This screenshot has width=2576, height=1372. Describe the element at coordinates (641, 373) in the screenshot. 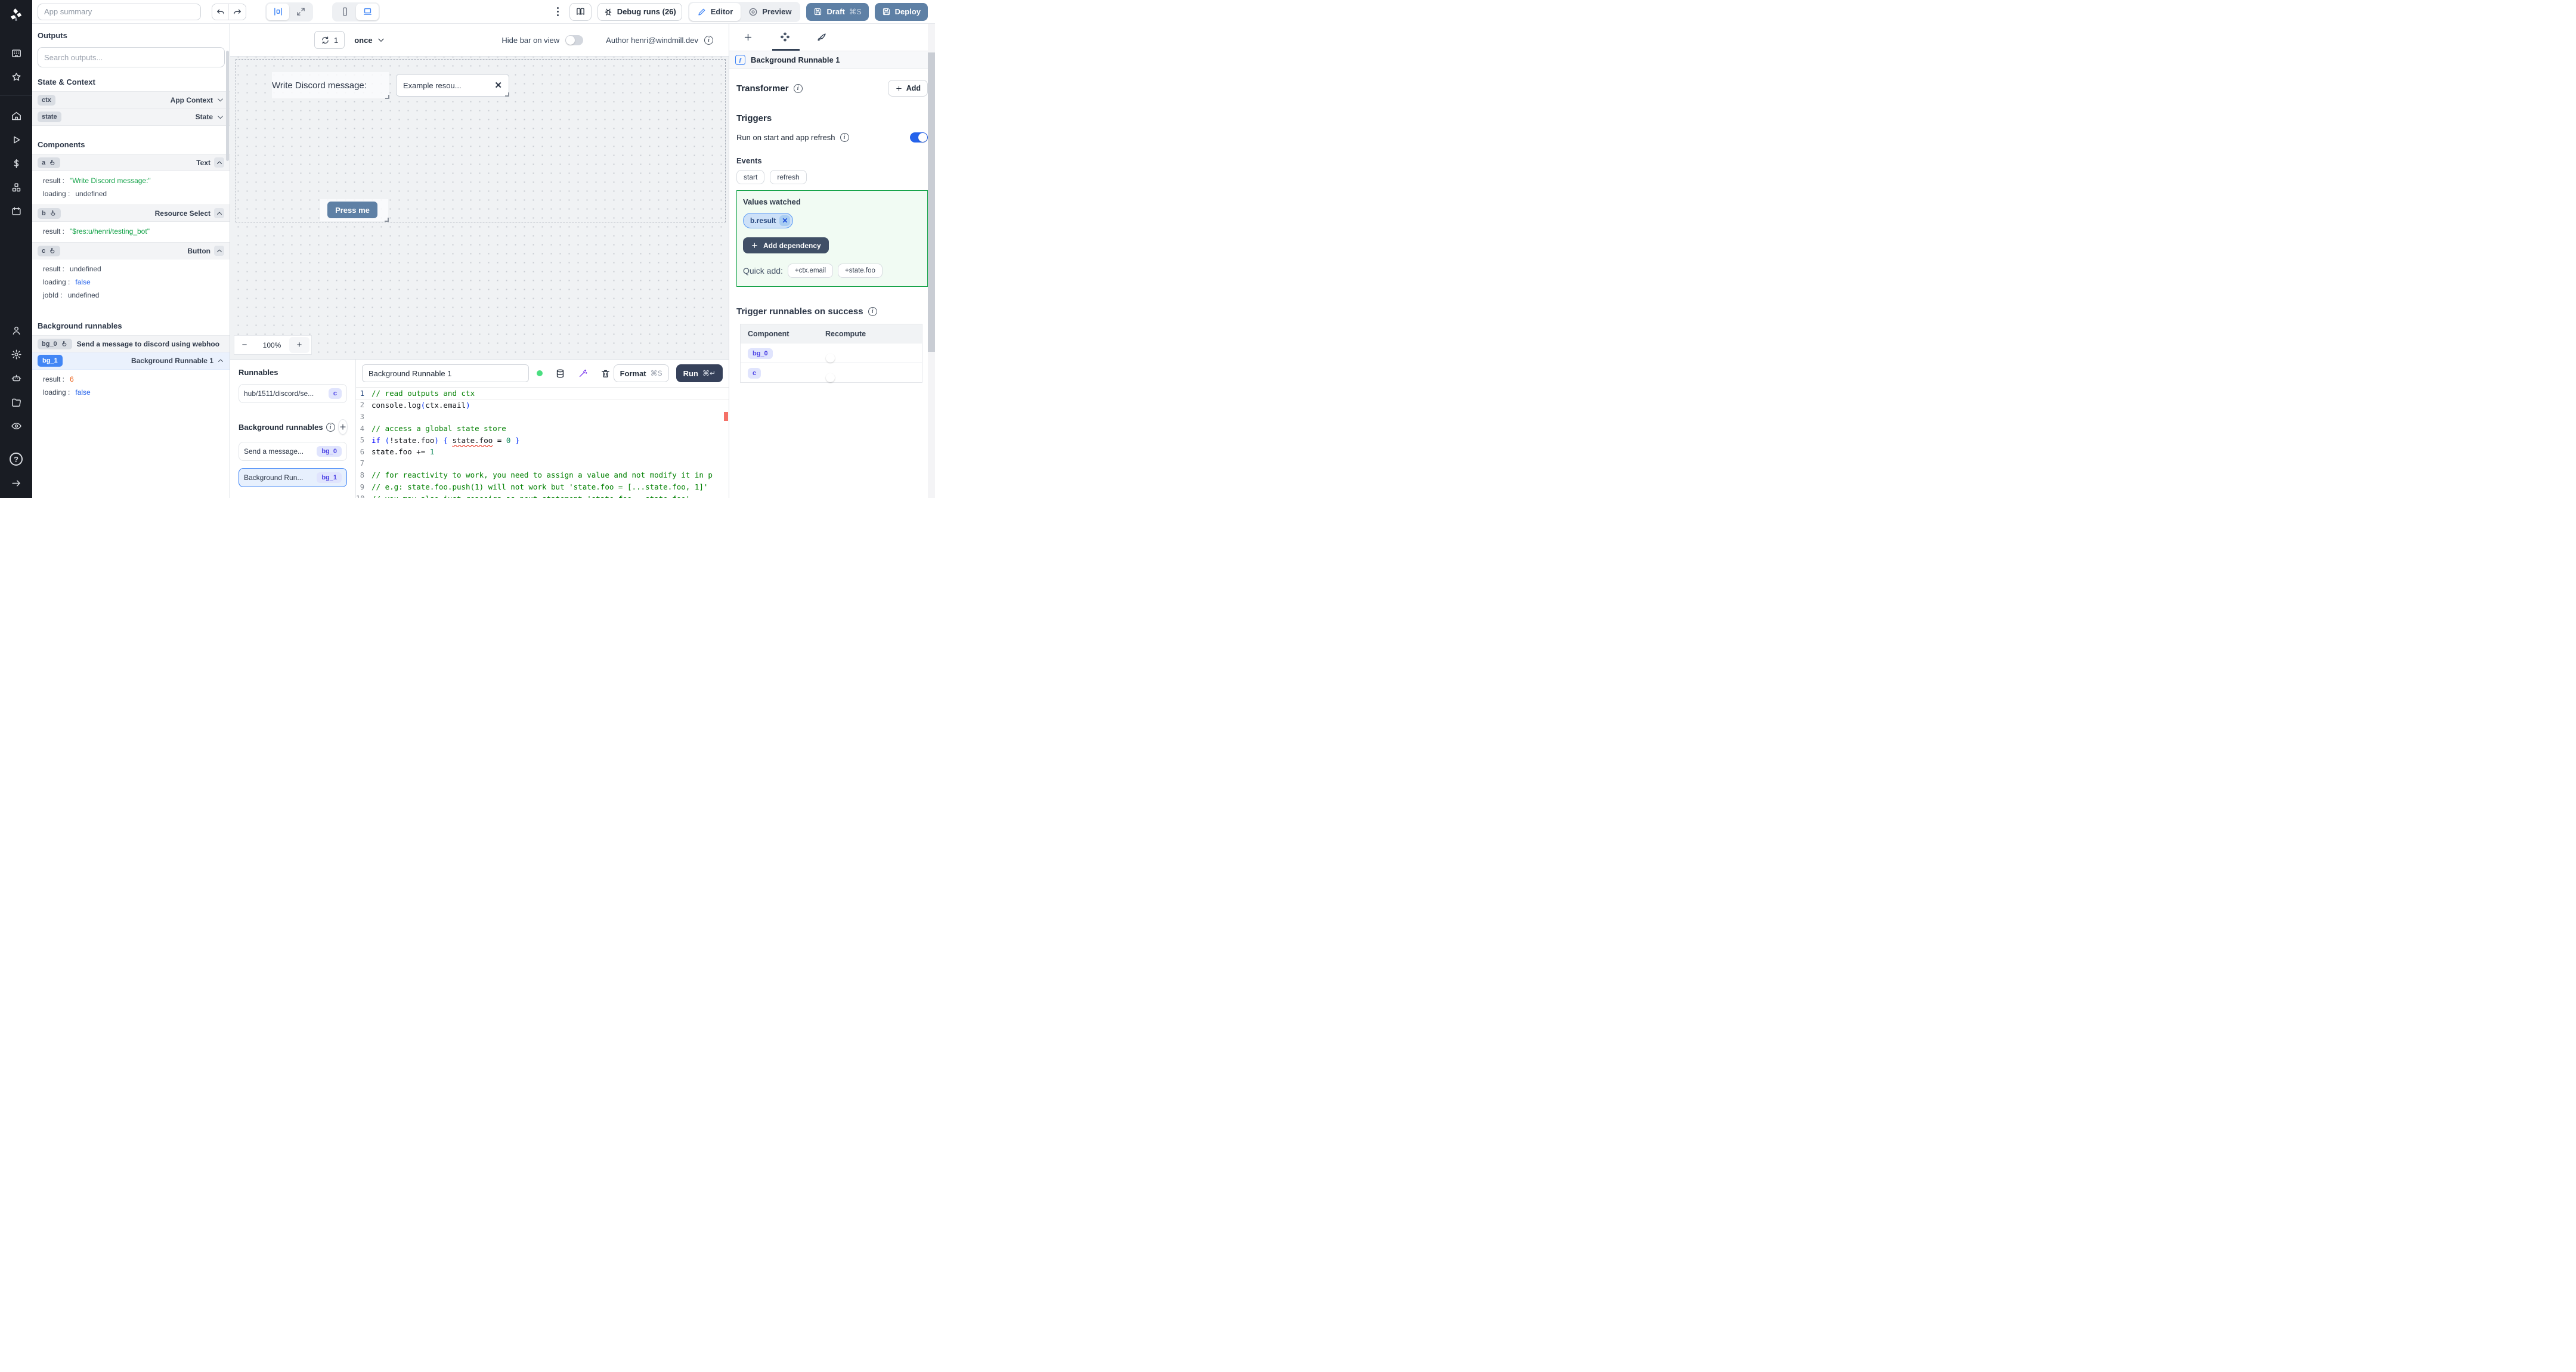

I see `format-button: Format ⌘S` at that location.